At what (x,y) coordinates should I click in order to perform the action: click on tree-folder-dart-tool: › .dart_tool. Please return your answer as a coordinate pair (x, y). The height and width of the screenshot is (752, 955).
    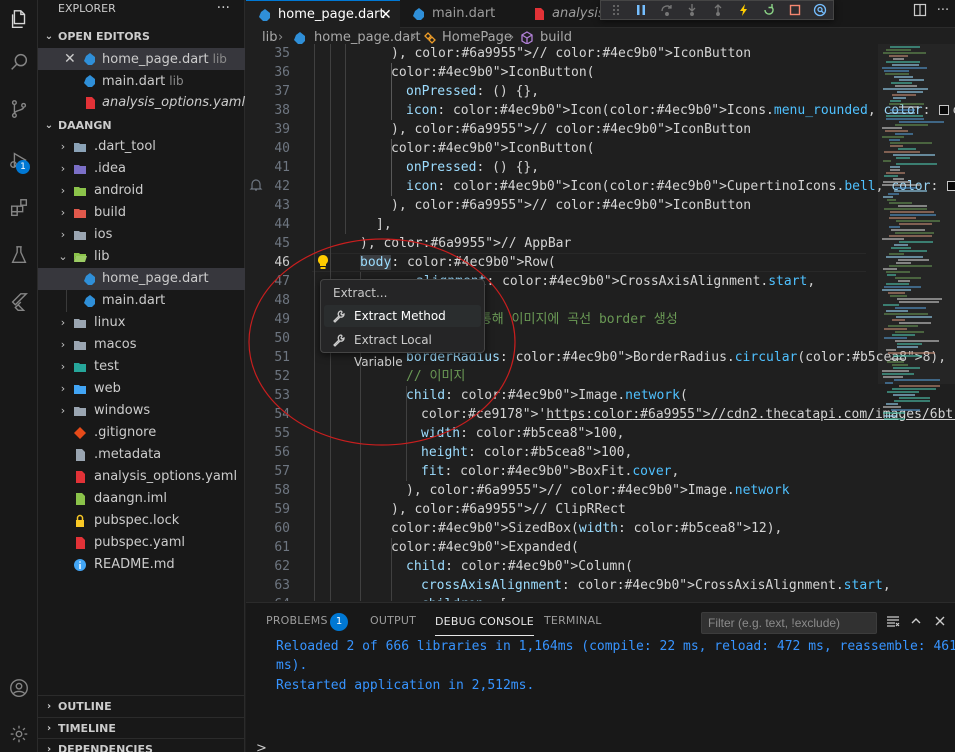
    Looking at the image, I should click on (141, 147).